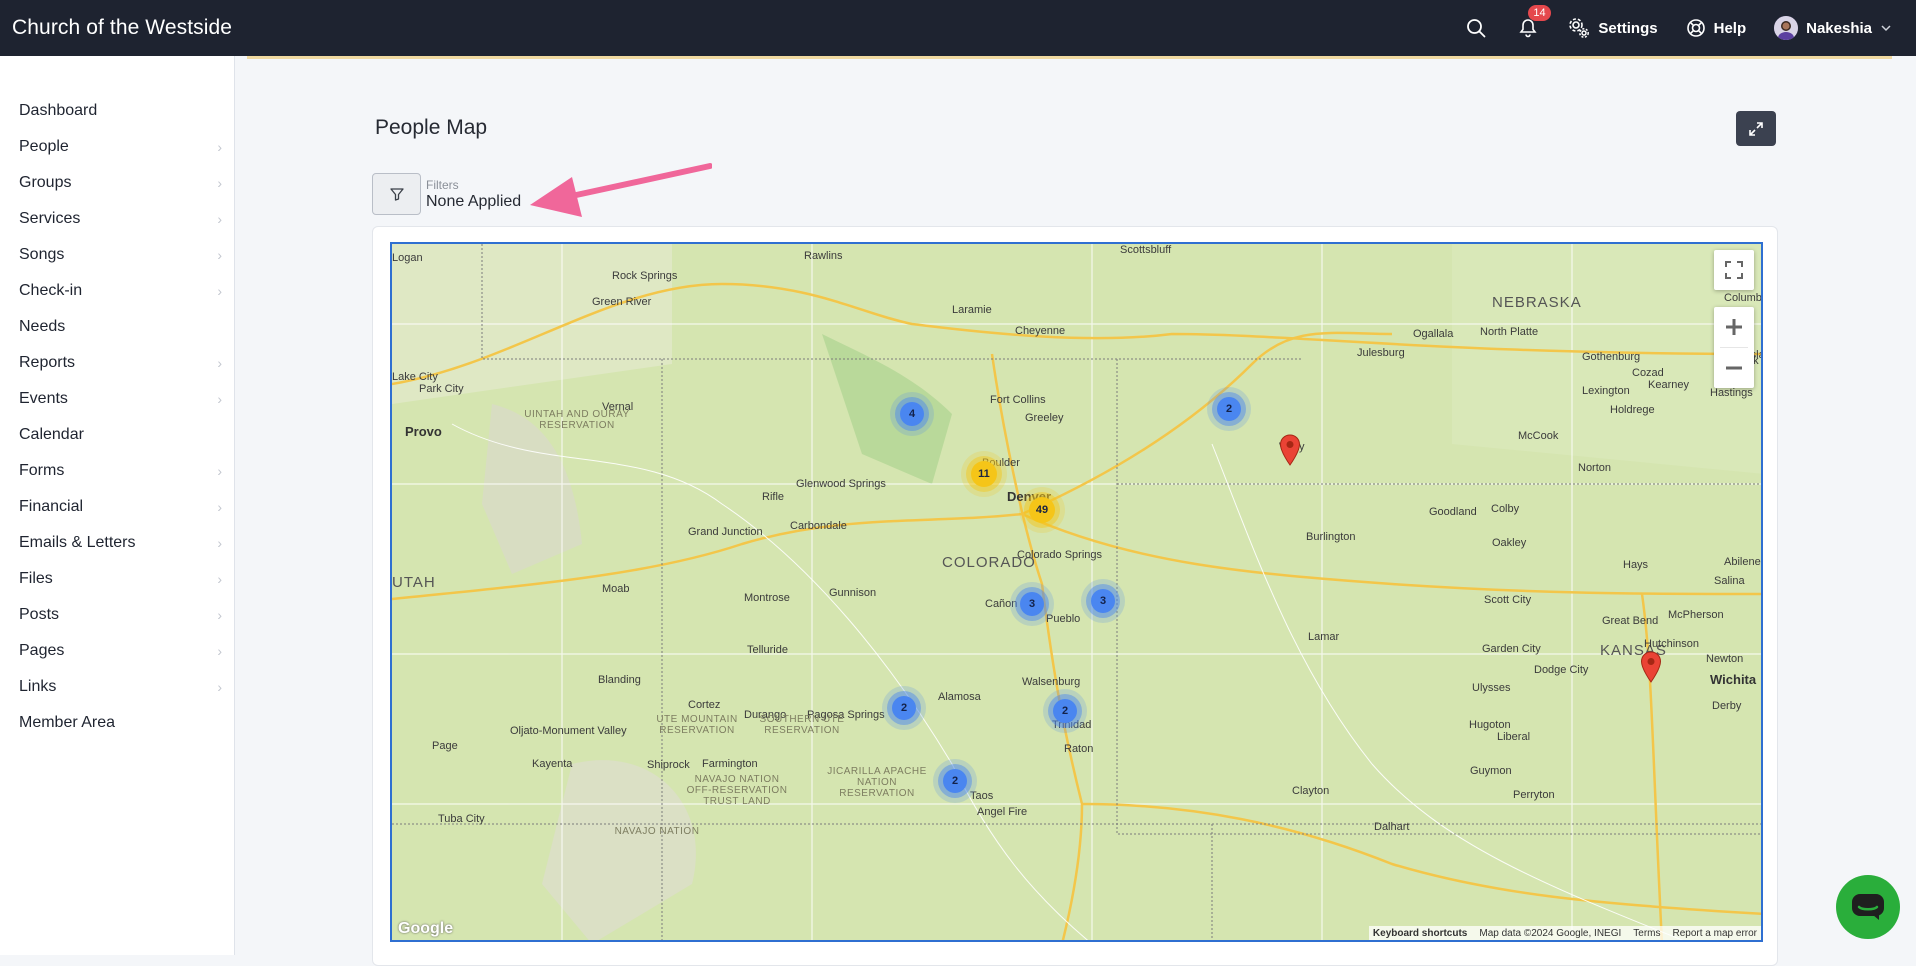 The width and height of the screenshot is (1916, 966). What do you see at coordinates (1742, 562) in the screenshot?
I see `map-label-abilene: Abilene` at bounding box center [1742, 562].